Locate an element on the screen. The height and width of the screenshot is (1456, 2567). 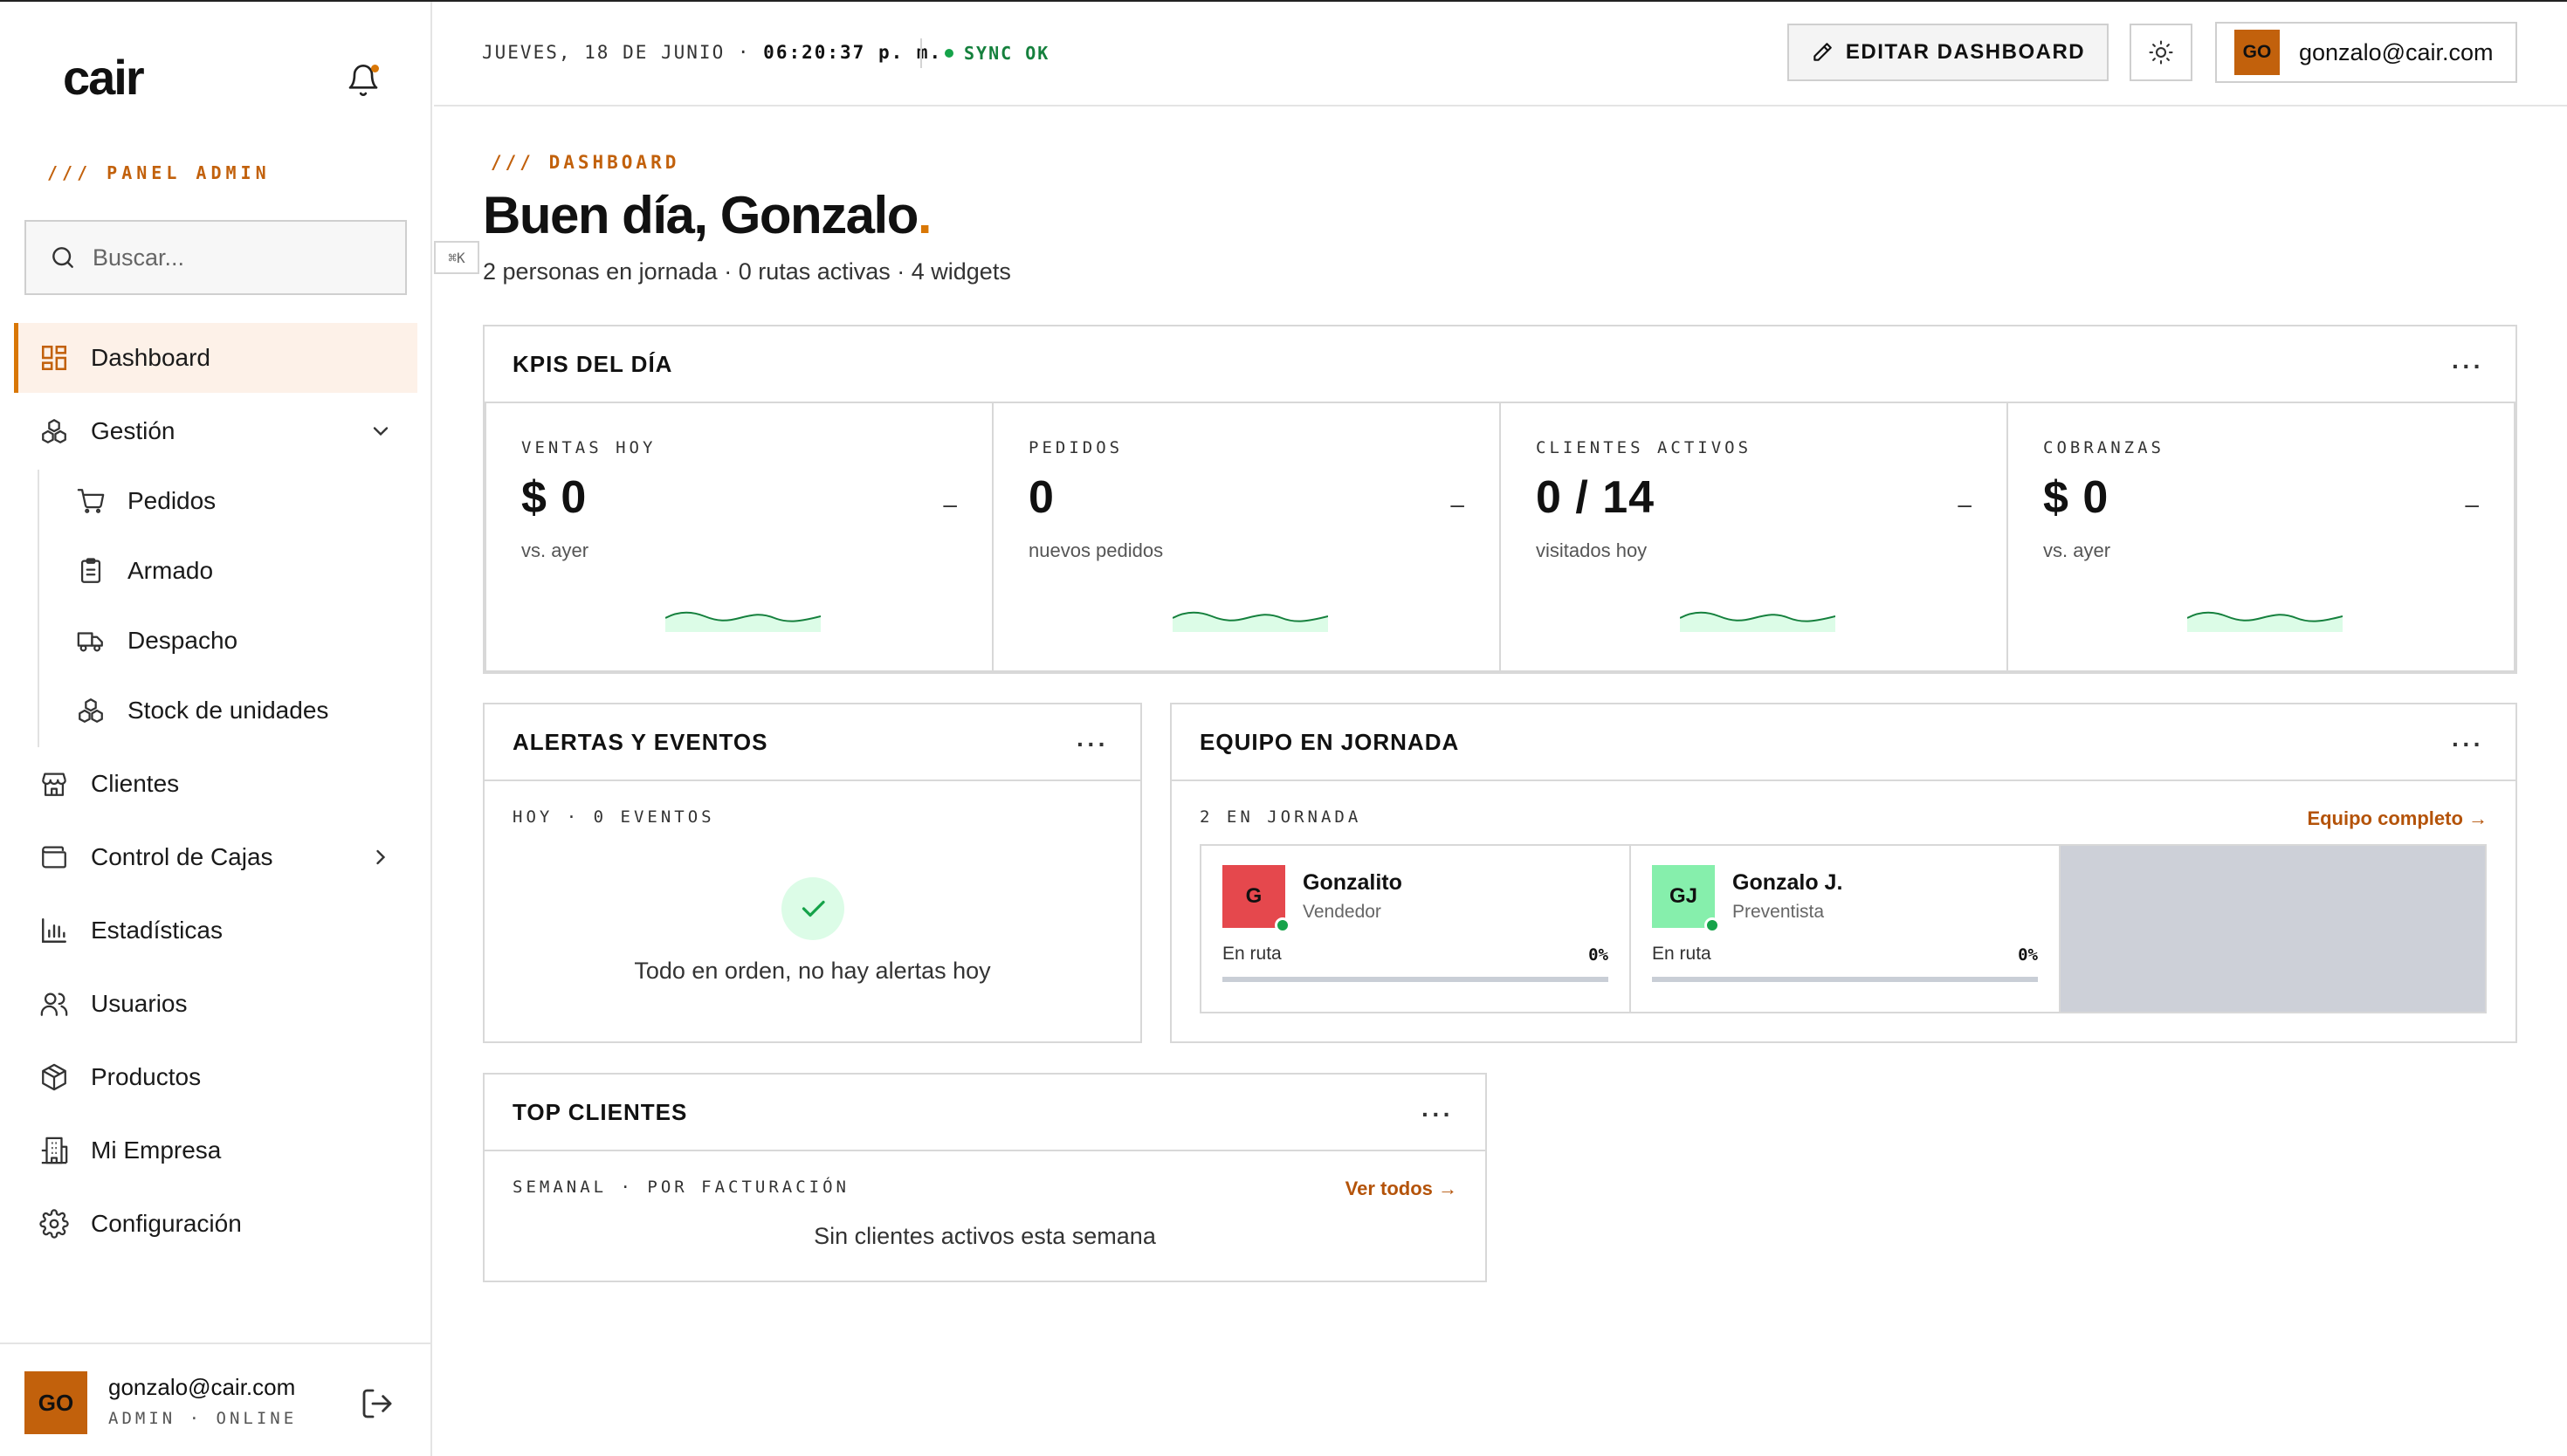
kpi-clientes-activos: CLIENTES ACTIVOS 0 / 14 – visitados hoy is located at coordinates (1754, 536).